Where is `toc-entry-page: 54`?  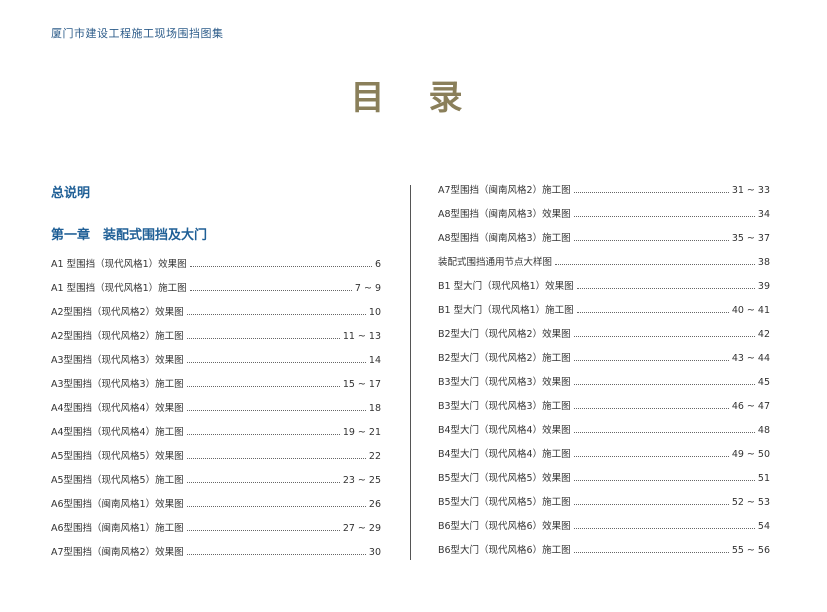
toc-entry-page: 54 is located at coordinates (763, 526).